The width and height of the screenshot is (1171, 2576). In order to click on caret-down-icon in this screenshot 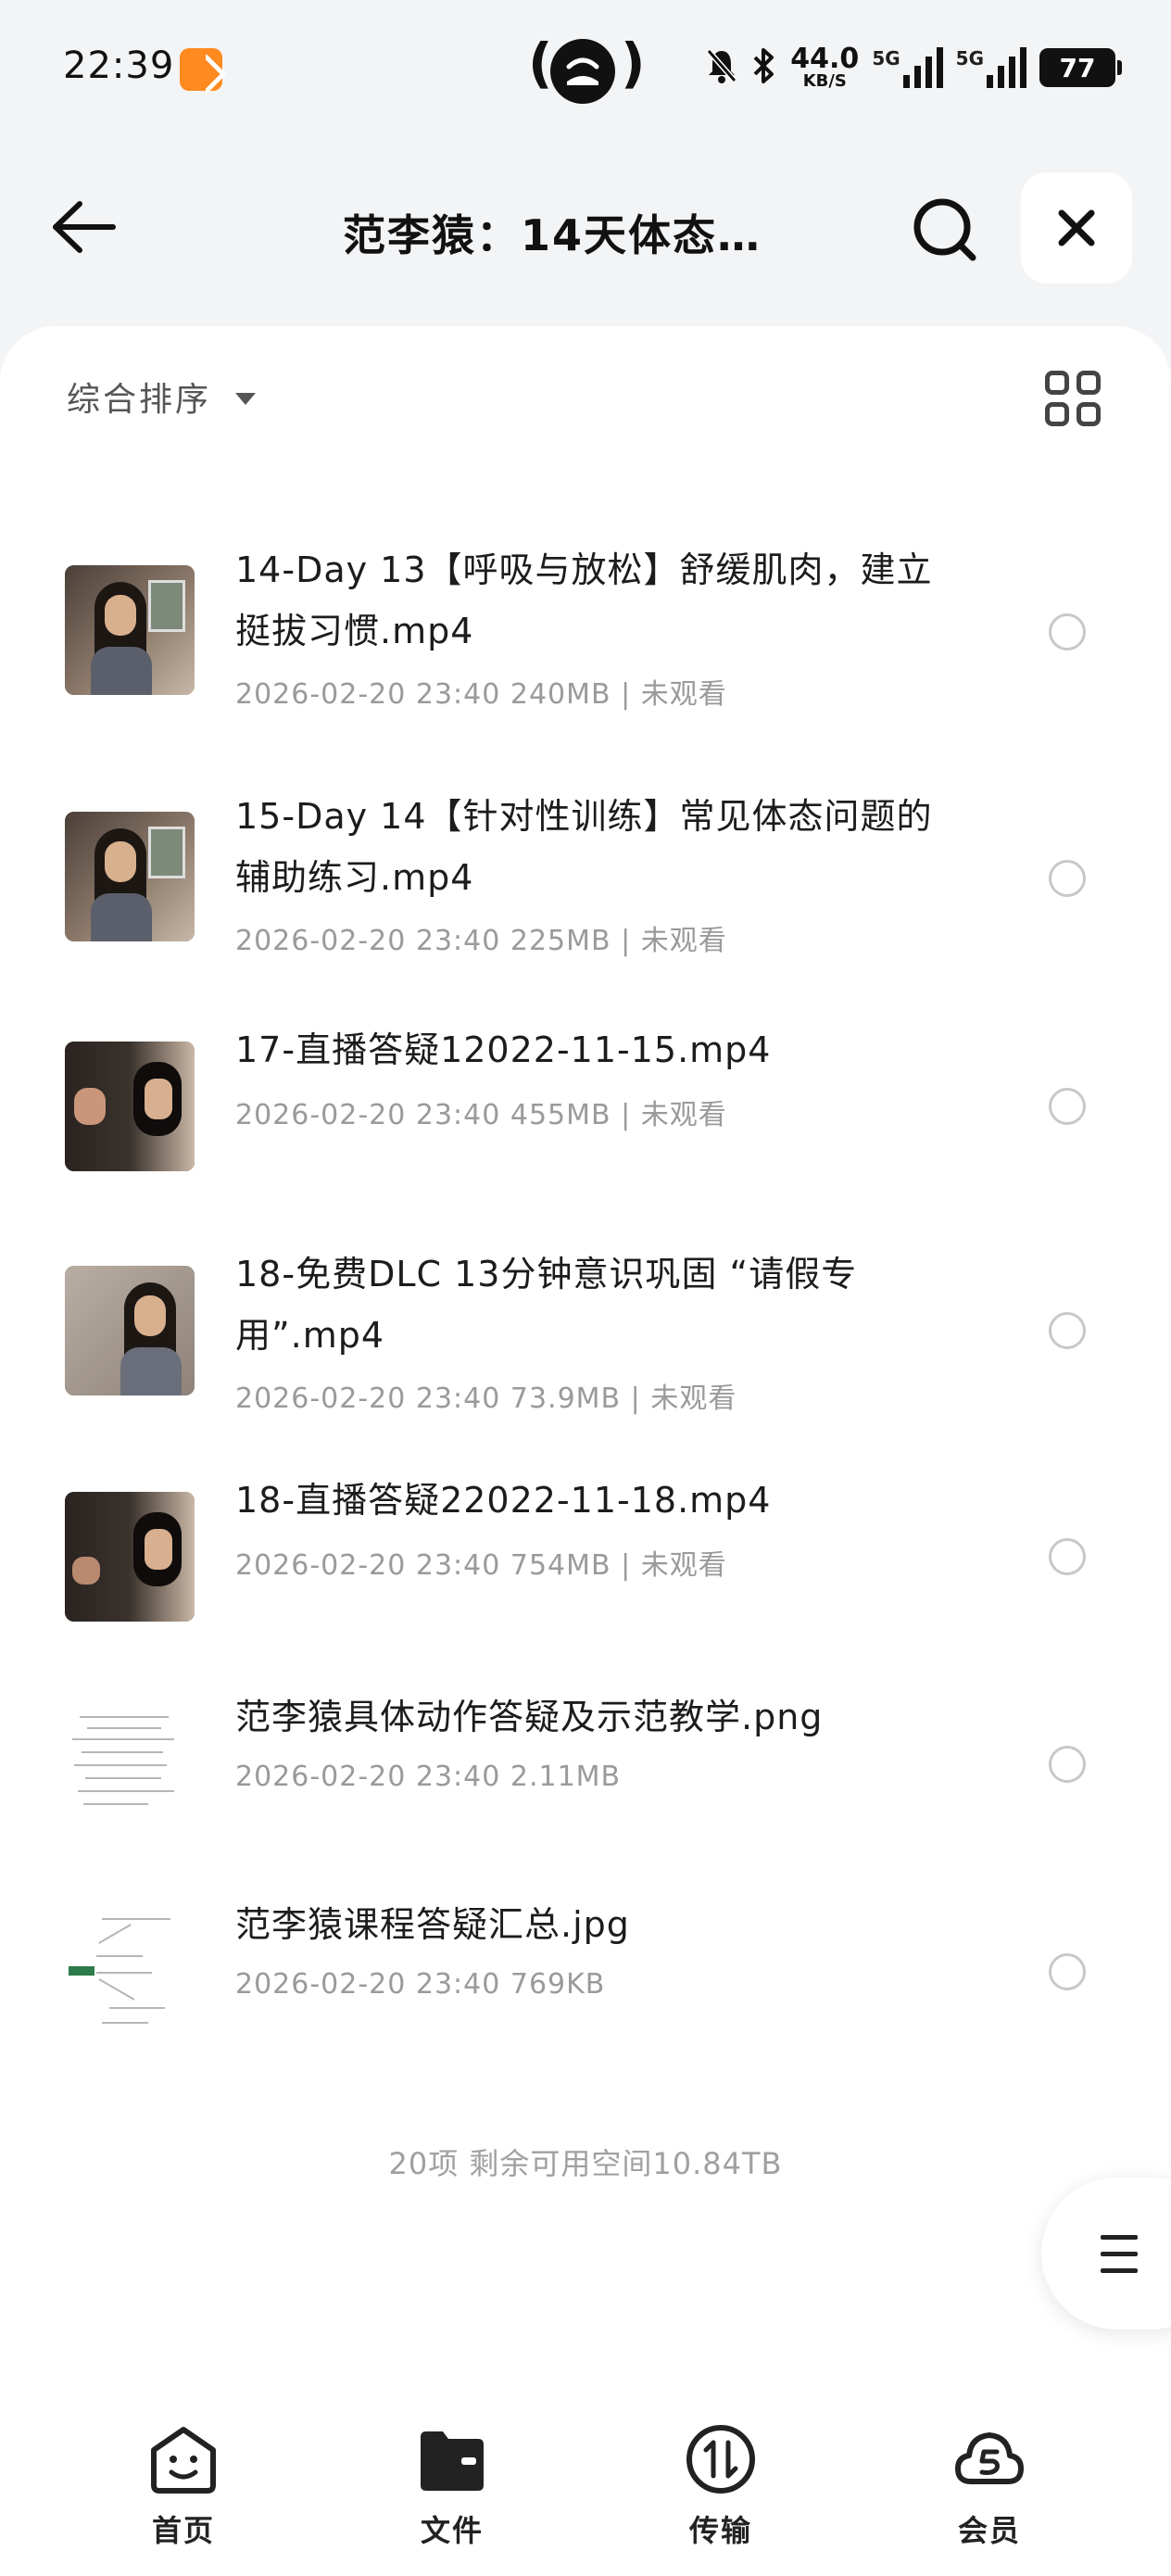, I will do `click(246, 399)`.